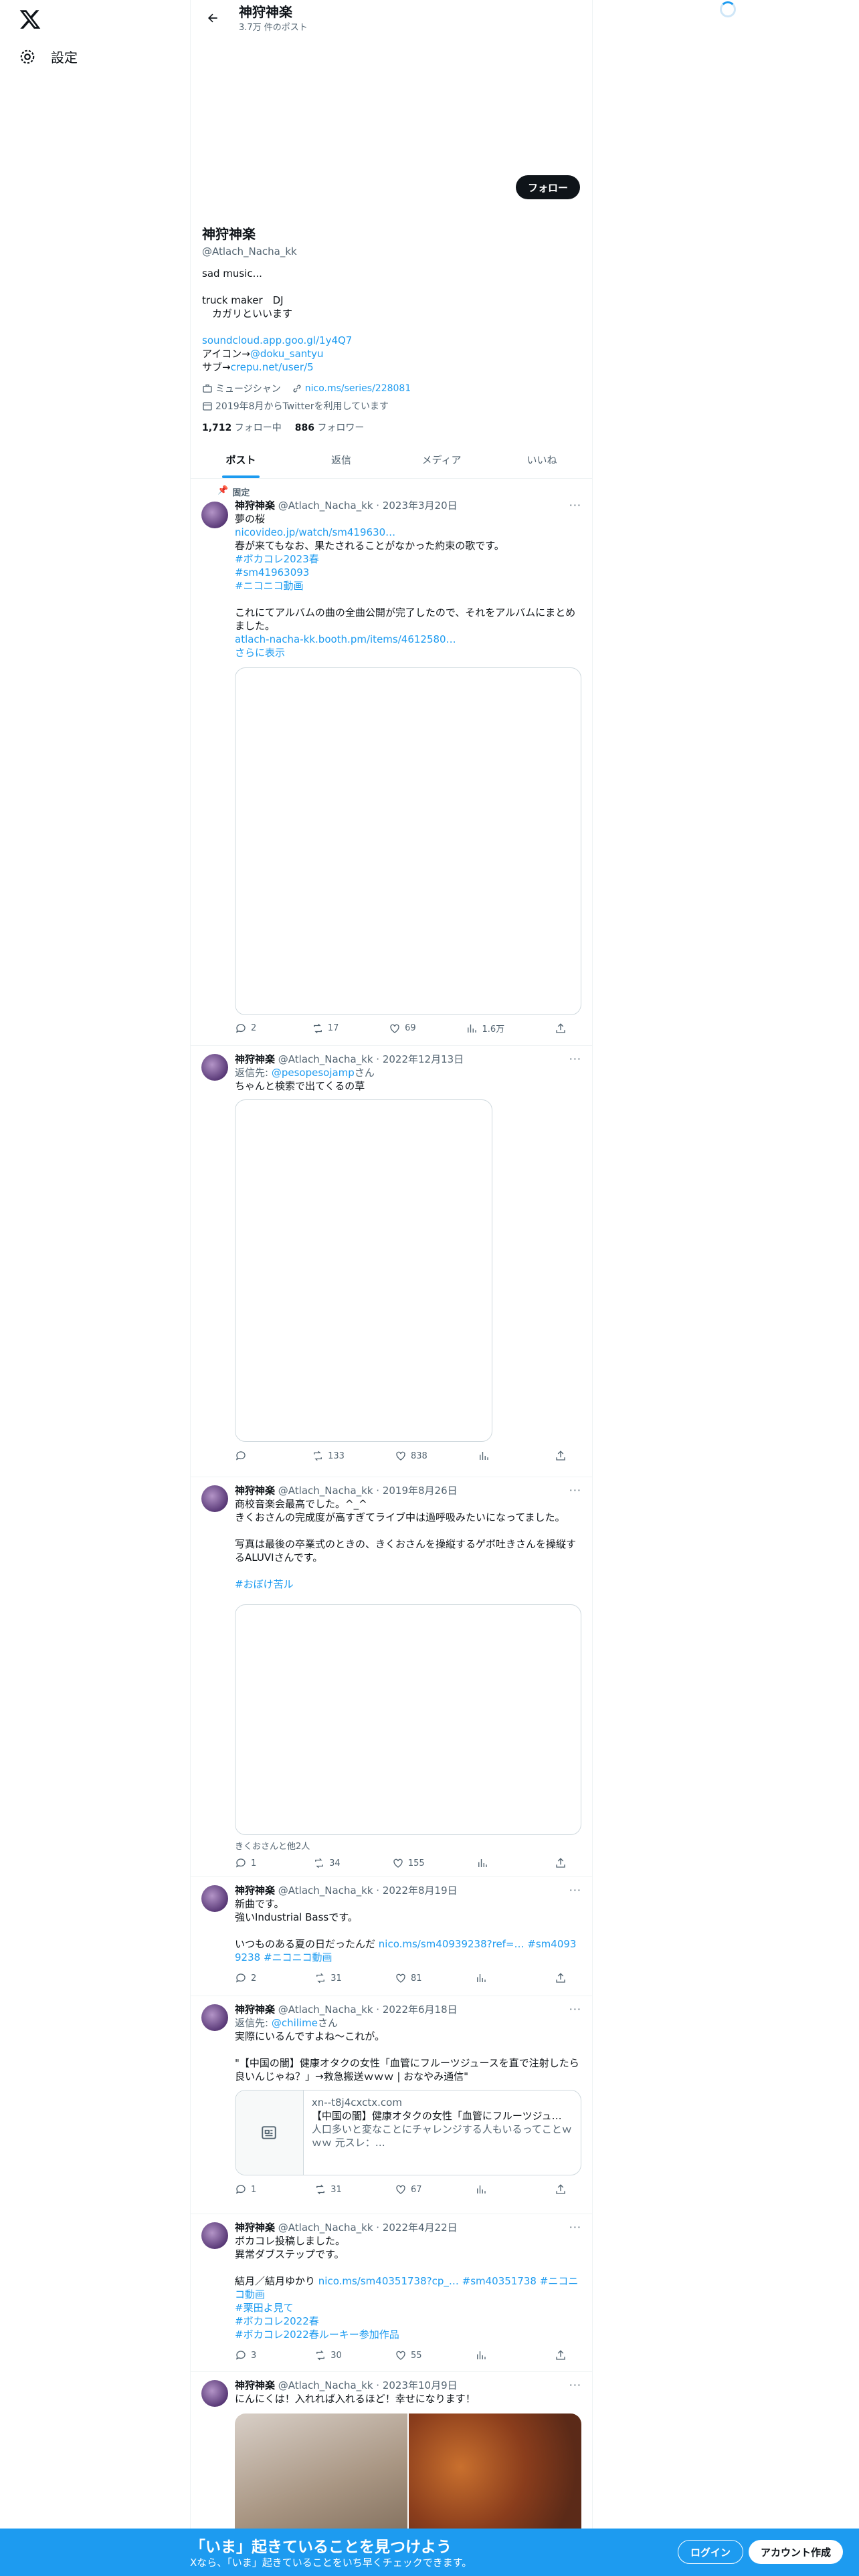  What do you see at coordinates (329, 1456) in the screenshot?
I see `retweet-button: 133` at bounding box center [329, 1456].